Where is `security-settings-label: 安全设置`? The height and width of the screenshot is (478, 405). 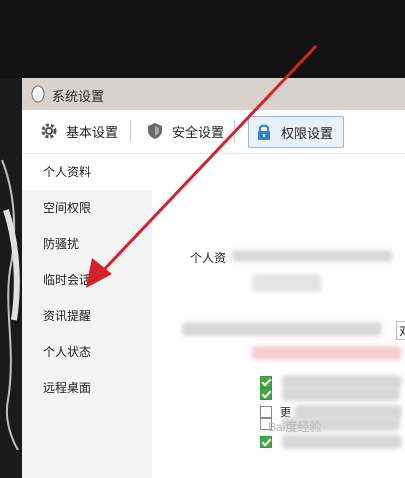
security-settings-label: 安全设置 is located at coordinates (198, 132).